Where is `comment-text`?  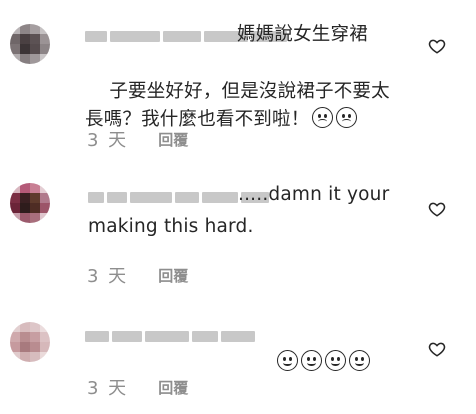 comment-text is located at coordinates (310, 363).